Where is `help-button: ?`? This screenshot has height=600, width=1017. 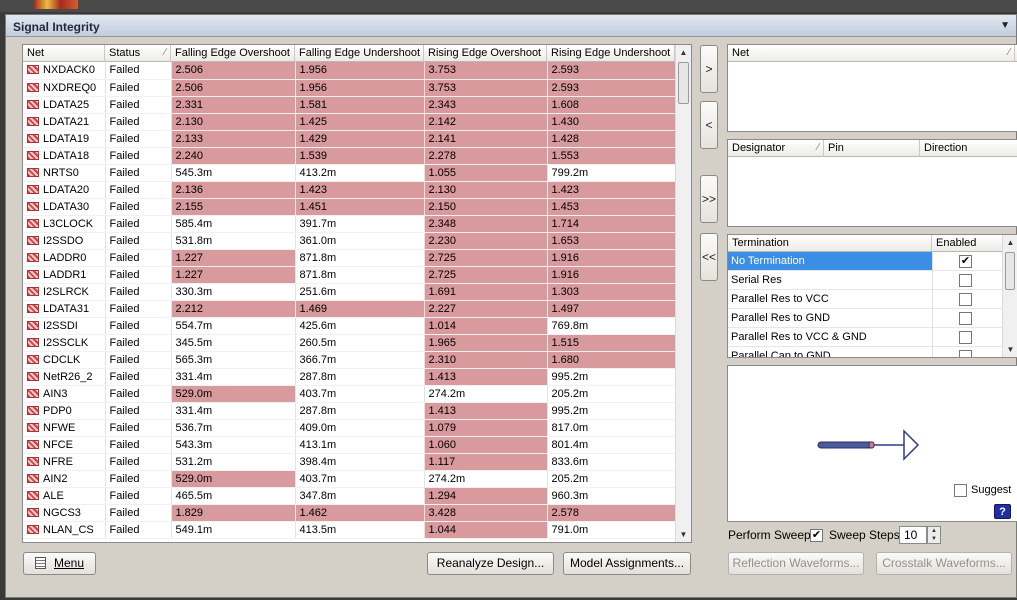
help-button: ? is located at coordinates (1002, 511).